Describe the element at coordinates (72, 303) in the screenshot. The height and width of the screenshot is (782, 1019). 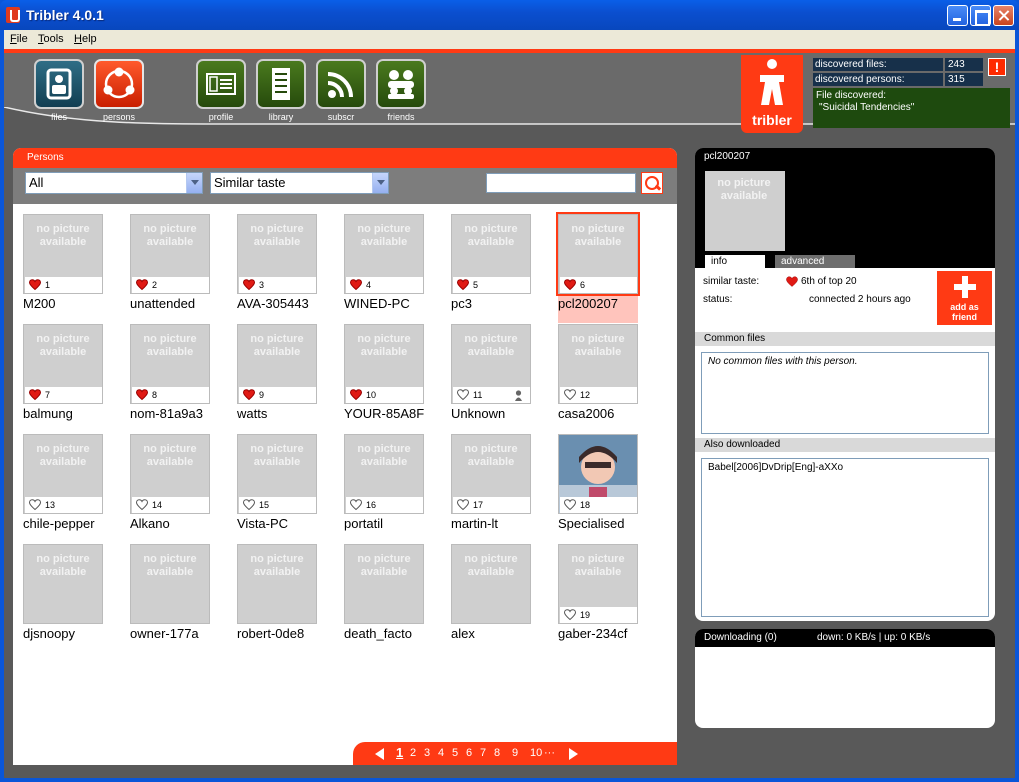
I see `person-name: M200` at that location.